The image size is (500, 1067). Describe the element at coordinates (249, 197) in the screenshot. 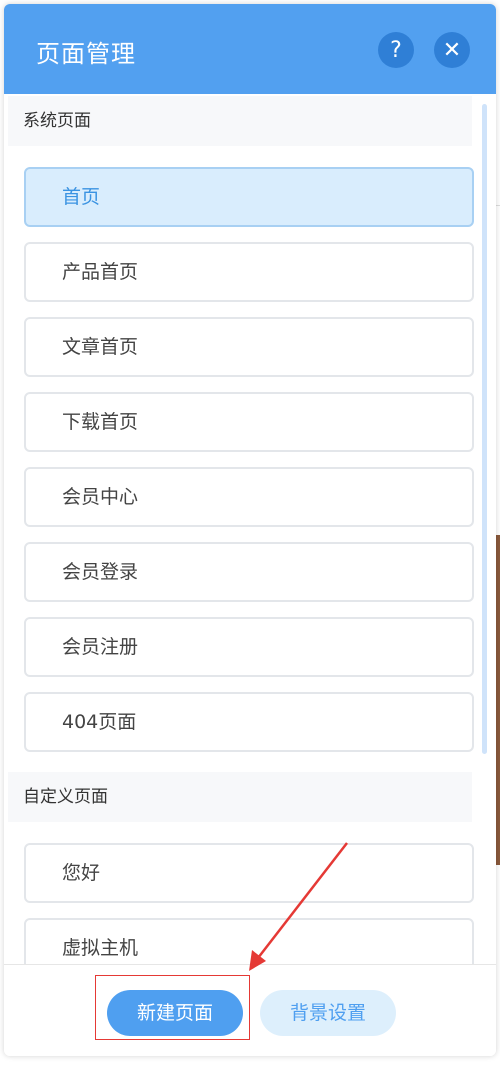

I see `page-item-home: 首页` at that location.